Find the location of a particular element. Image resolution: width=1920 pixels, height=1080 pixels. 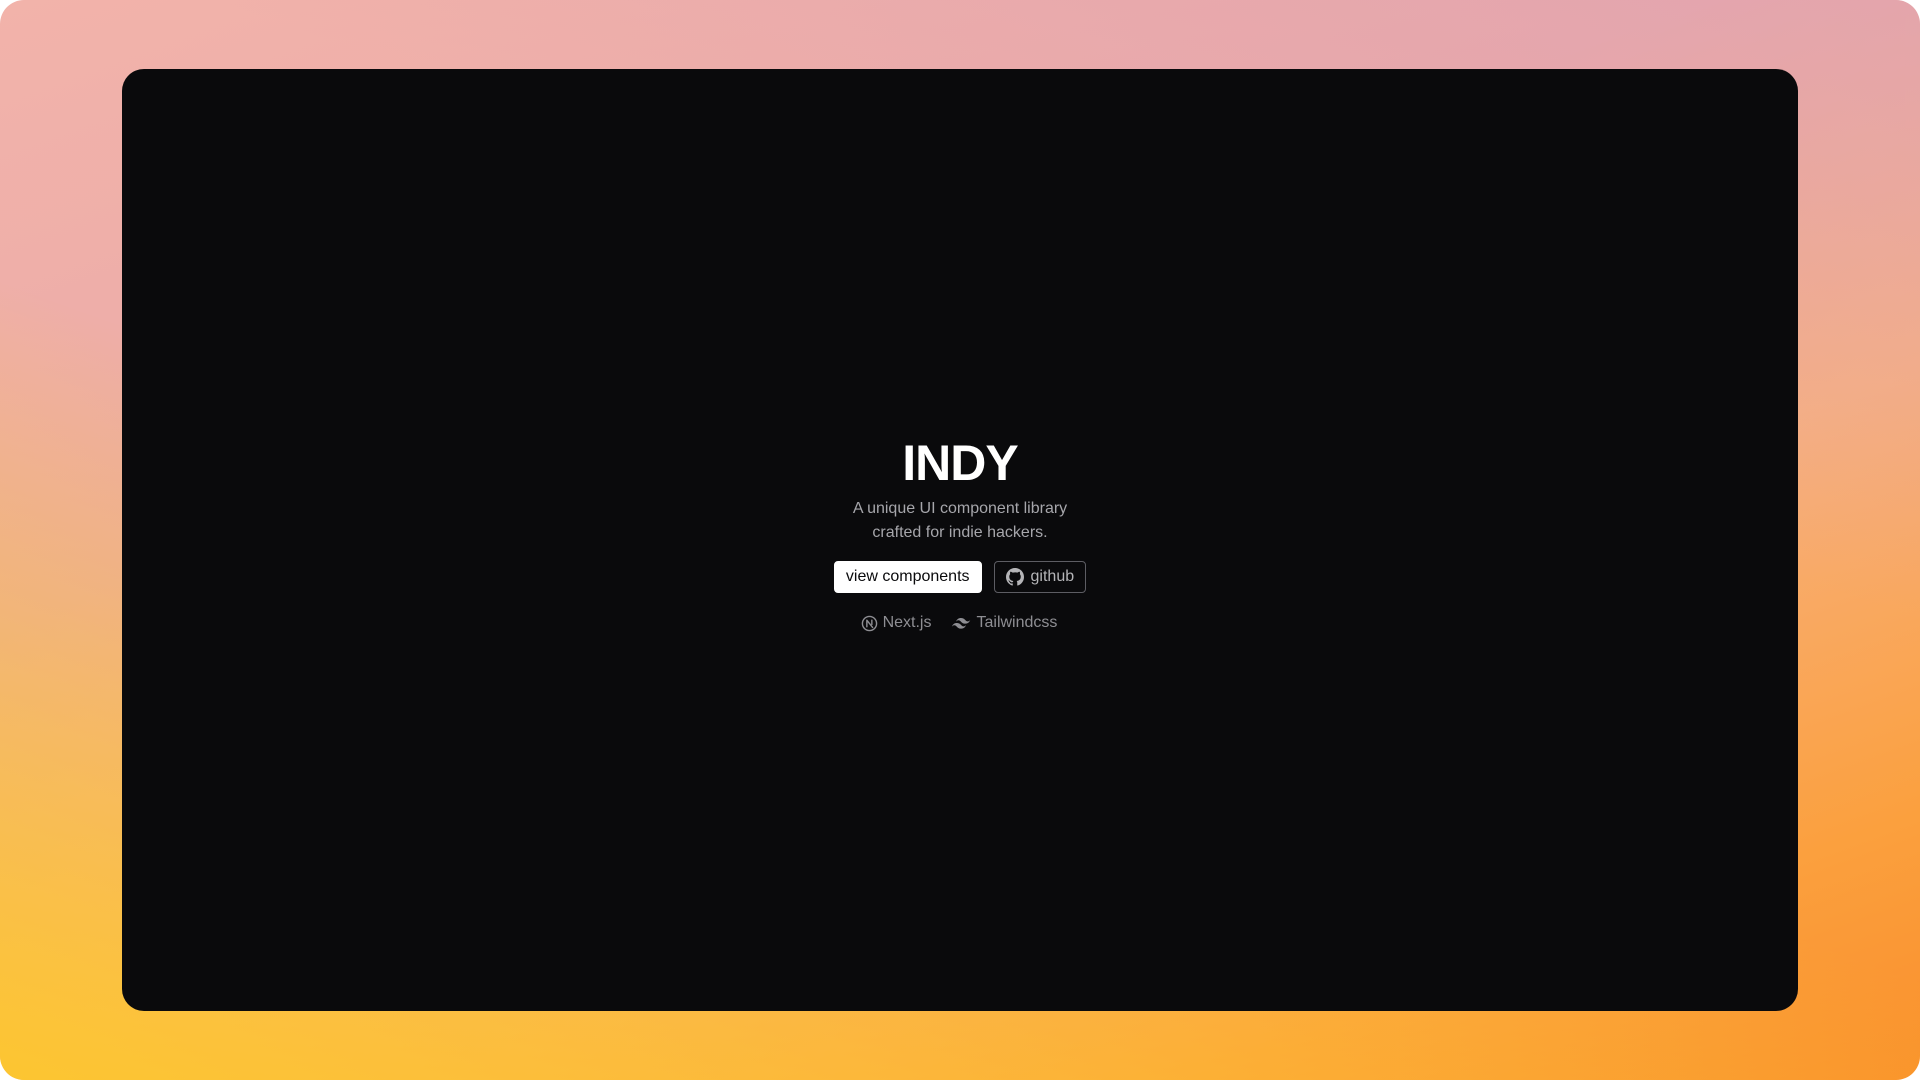

subtitle-line-2: crafted for indie hackers. is located at coordinates (960, 532).